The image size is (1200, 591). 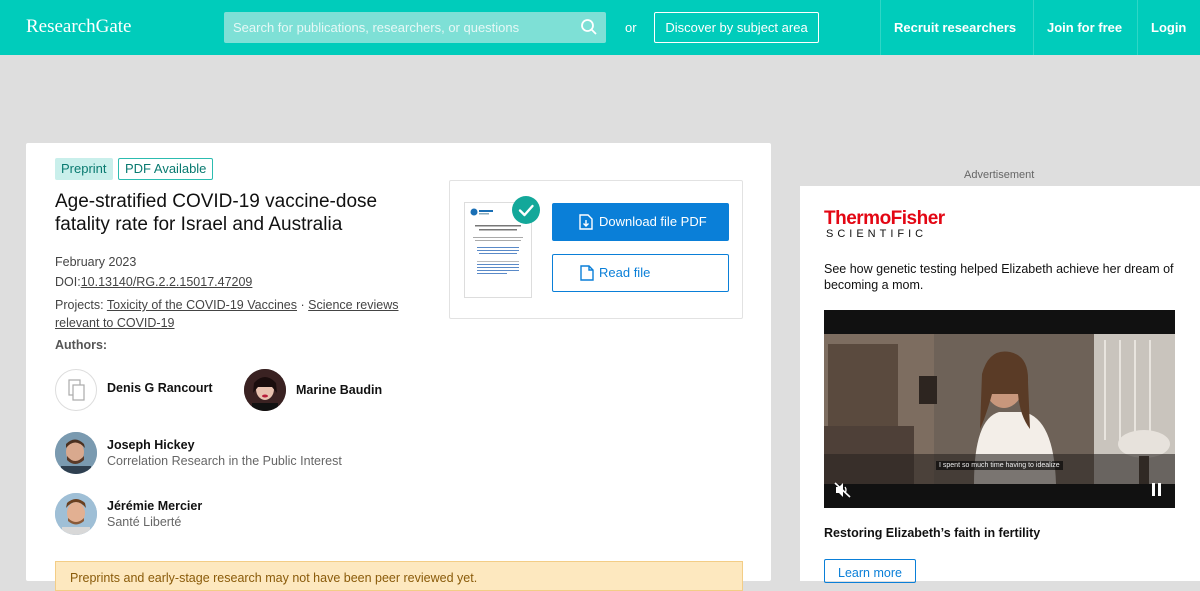 What do you see at coordinates (154, 506) in the screenshot?
I see `author-name: Jérémie Mercier` at bounding box center [154, 506].